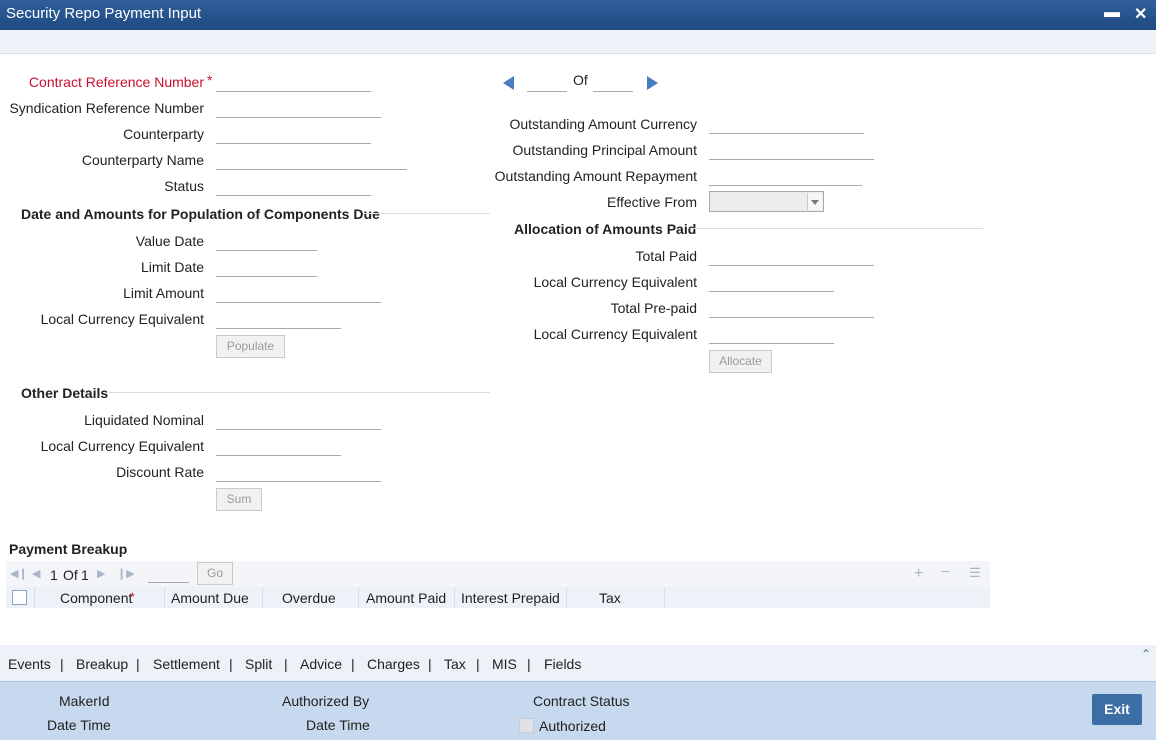 This screenshot has width=1156, height=740. What do you see at coordinates (786, 125) in the screenshot?
I see `outstanding-currency-input` at bounding box center [786, 125].